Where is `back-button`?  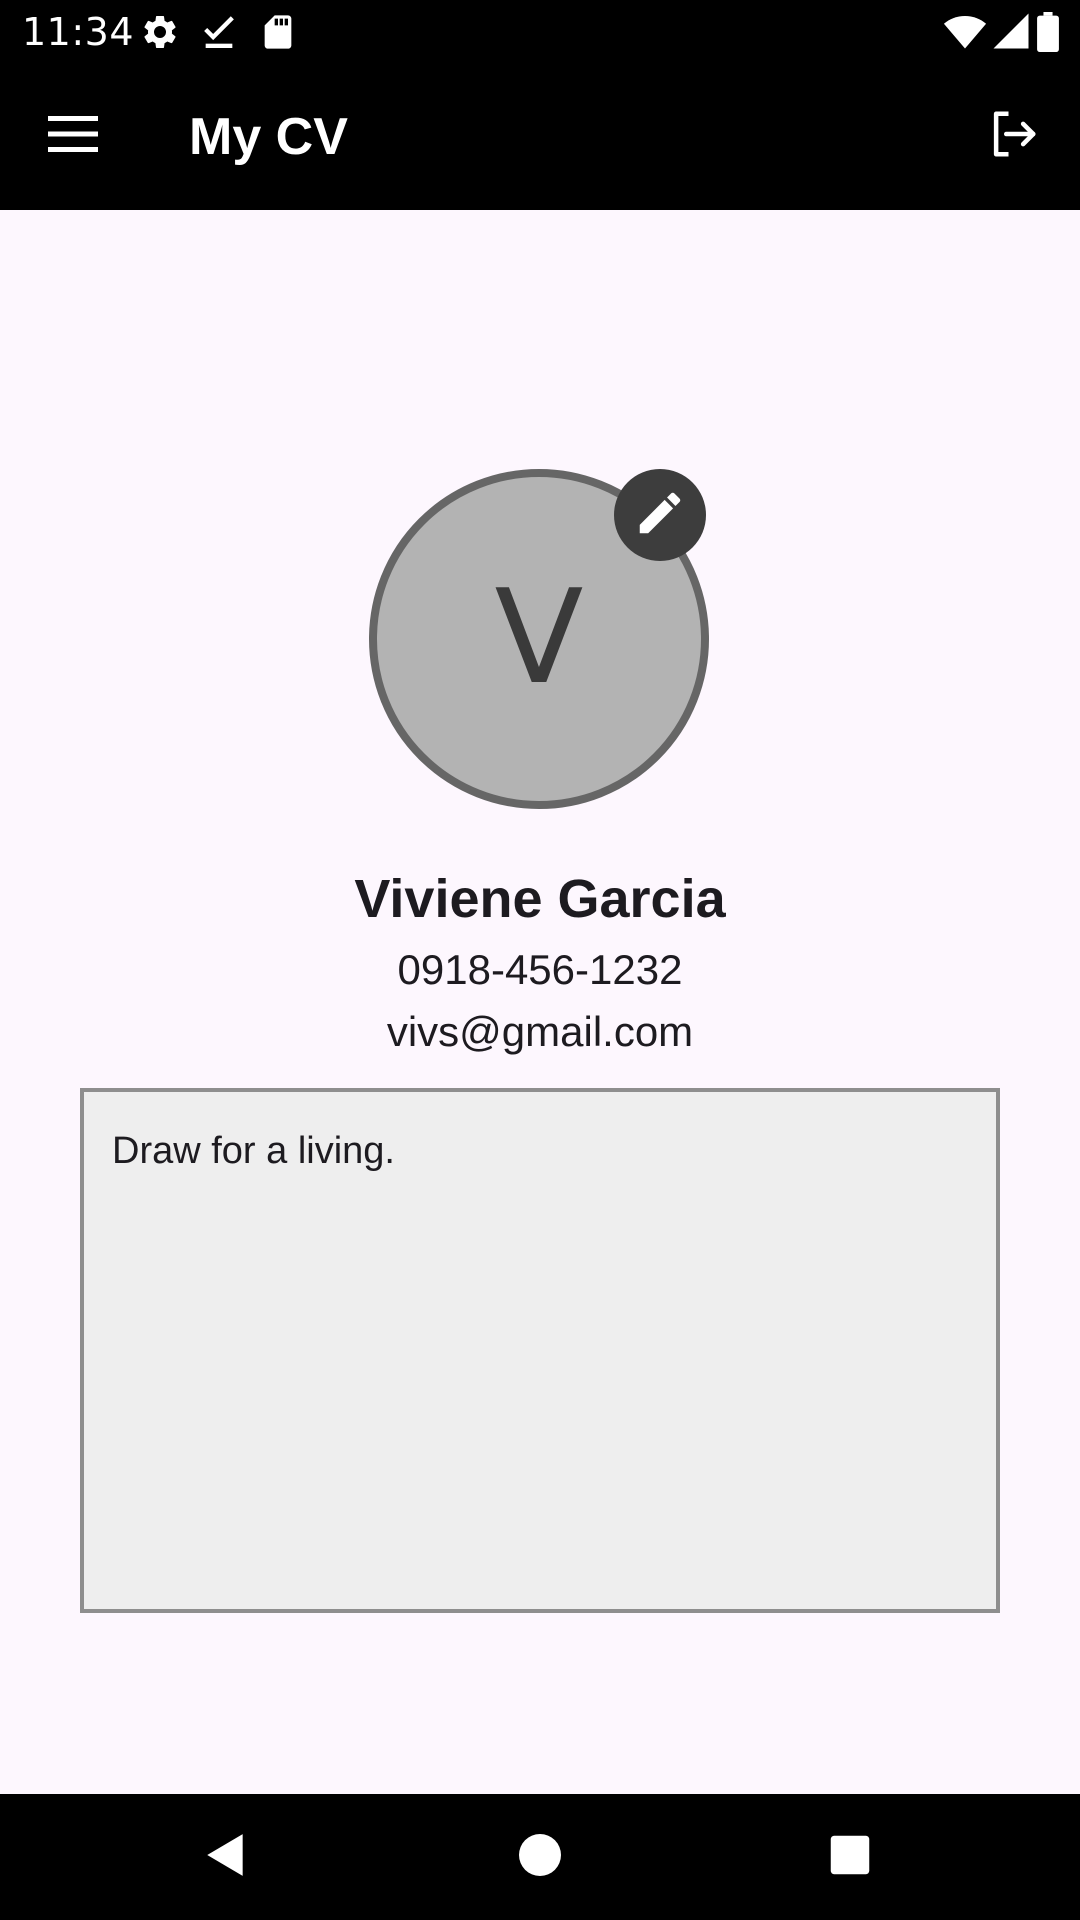
back-button is located at coordinates (226, 1857).